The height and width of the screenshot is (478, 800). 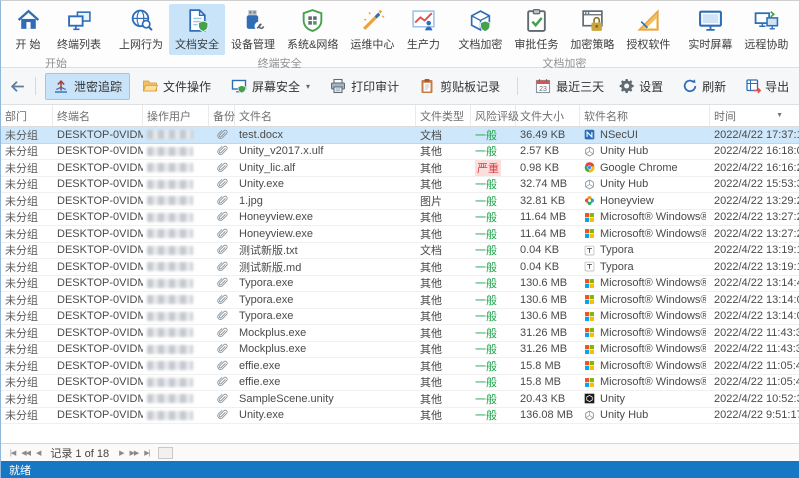 What do you see at coordinates (79, 29) in the screenshot?
I see `ribbon-item-terminal-list: 终端列表` at bounding box center [79, 29].